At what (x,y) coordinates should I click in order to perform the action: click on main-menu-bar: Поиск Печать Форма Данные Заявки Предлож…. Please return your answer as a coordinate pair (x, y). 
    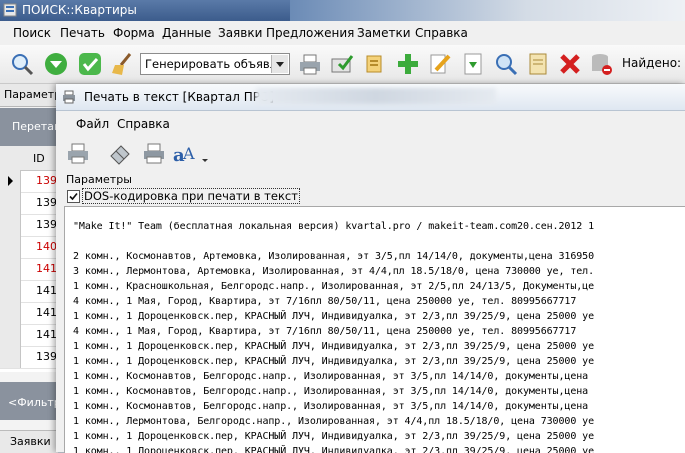
    Looking at the image, I should click on (342, 33).